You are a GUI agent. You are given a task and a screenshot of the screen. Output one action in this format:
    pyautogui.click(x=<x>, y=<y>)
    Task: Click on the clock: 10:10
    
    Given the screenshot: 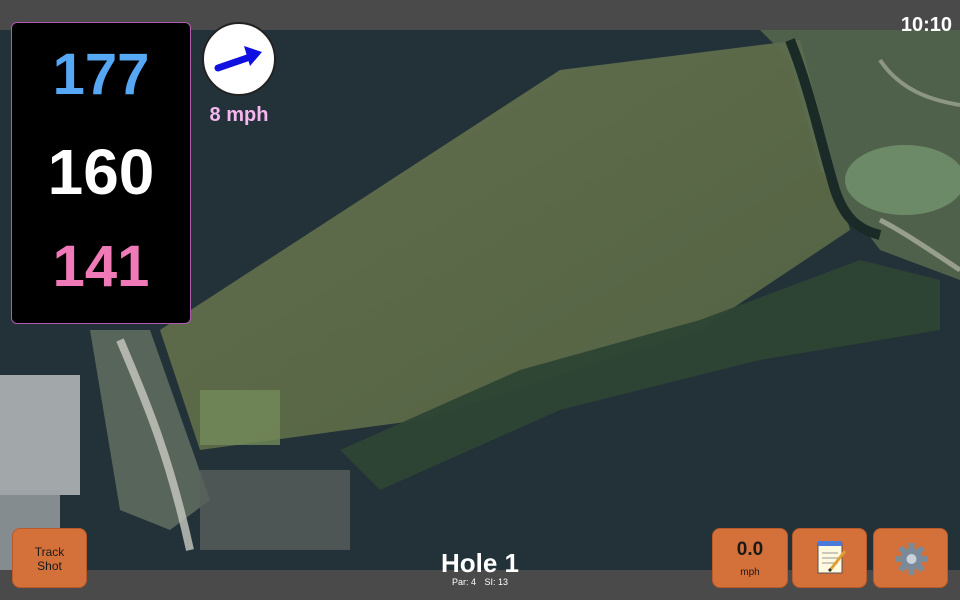 What is the action you would take?
    pyautogui.click(x=926, y=25)
    